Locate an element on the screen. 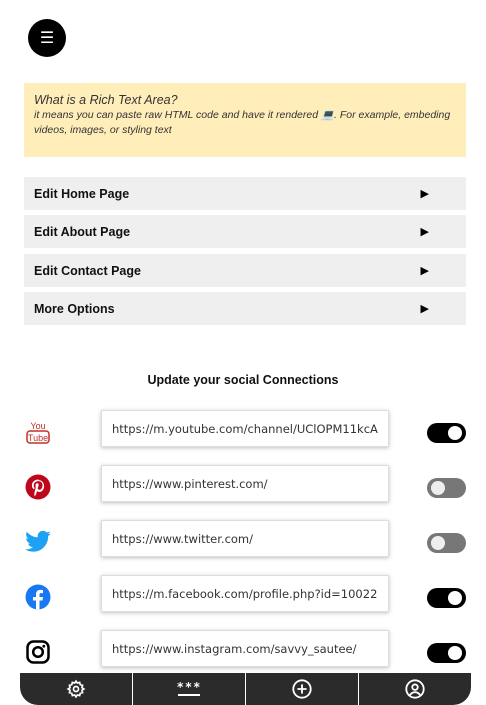 This screenshot has width=486, height=705. account-icon is located at coordinates (415, 689).